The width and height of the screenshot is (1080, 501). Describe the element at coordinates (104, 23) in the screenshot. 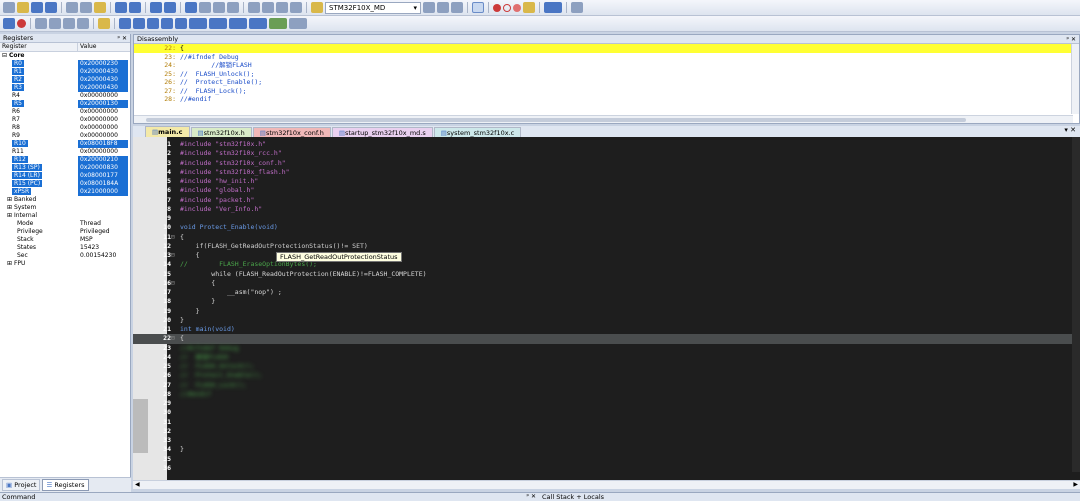

I see `show-next-statement-icon` at that location.